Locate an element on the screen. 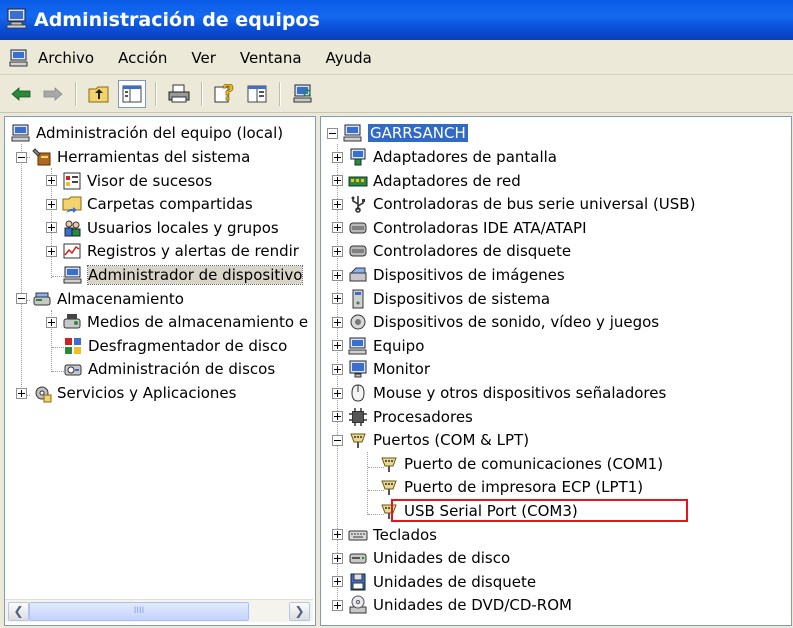  menu-ver: Ver is located at coordinates (203, 58).